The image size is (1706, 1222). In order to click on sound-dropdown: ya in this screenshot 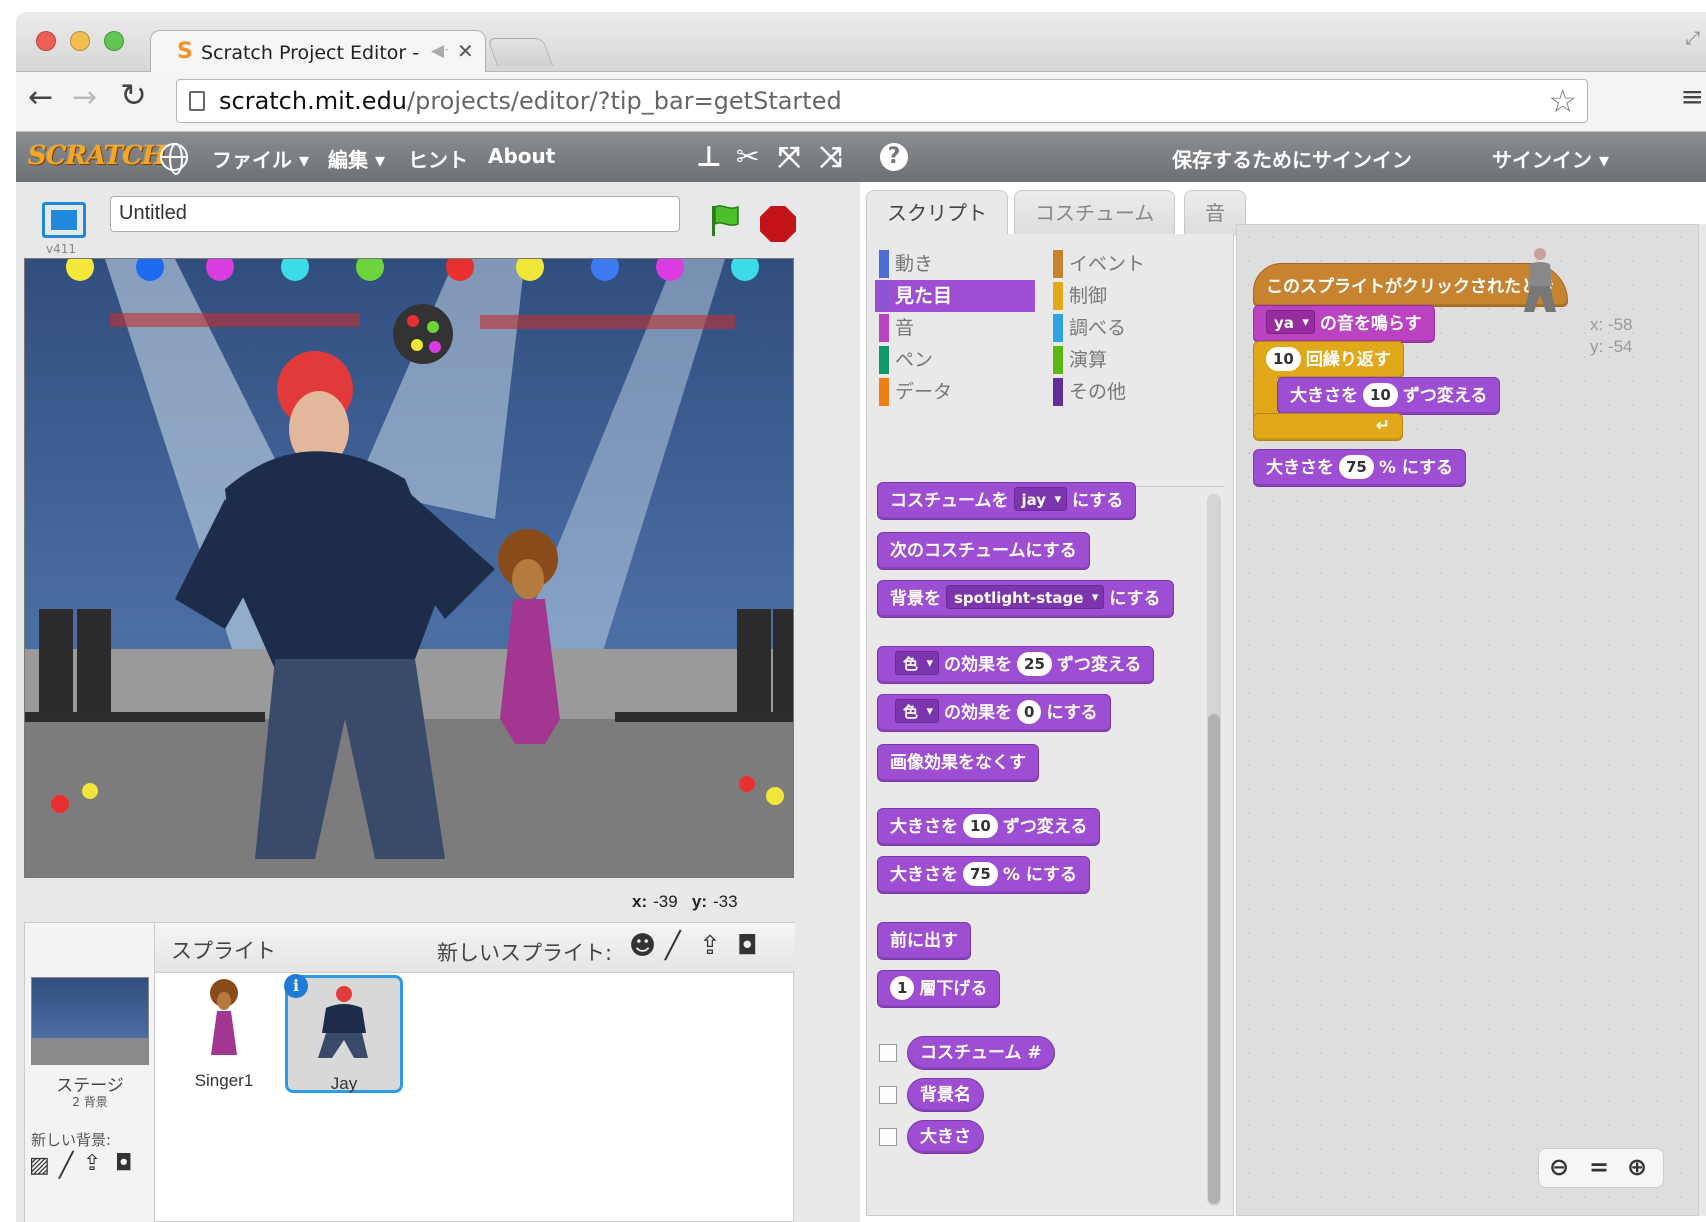, I will do `click(1290, 322)`.